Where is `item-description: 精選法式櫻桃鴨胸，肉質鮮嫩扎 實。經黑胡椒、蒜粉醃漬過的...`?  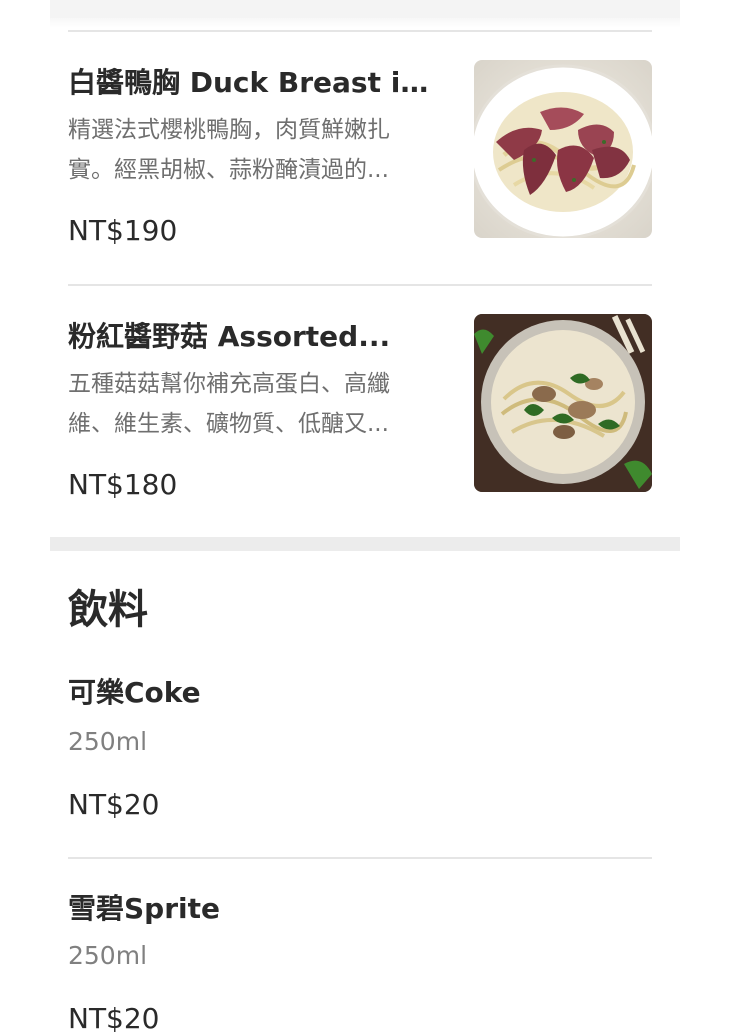
item-description: 精選法式櫻桃鴨胸，肉質鮮嫩扎 實。經黑胡椒、蒜粉醃漬過的... is located at coordinates (254, 150).